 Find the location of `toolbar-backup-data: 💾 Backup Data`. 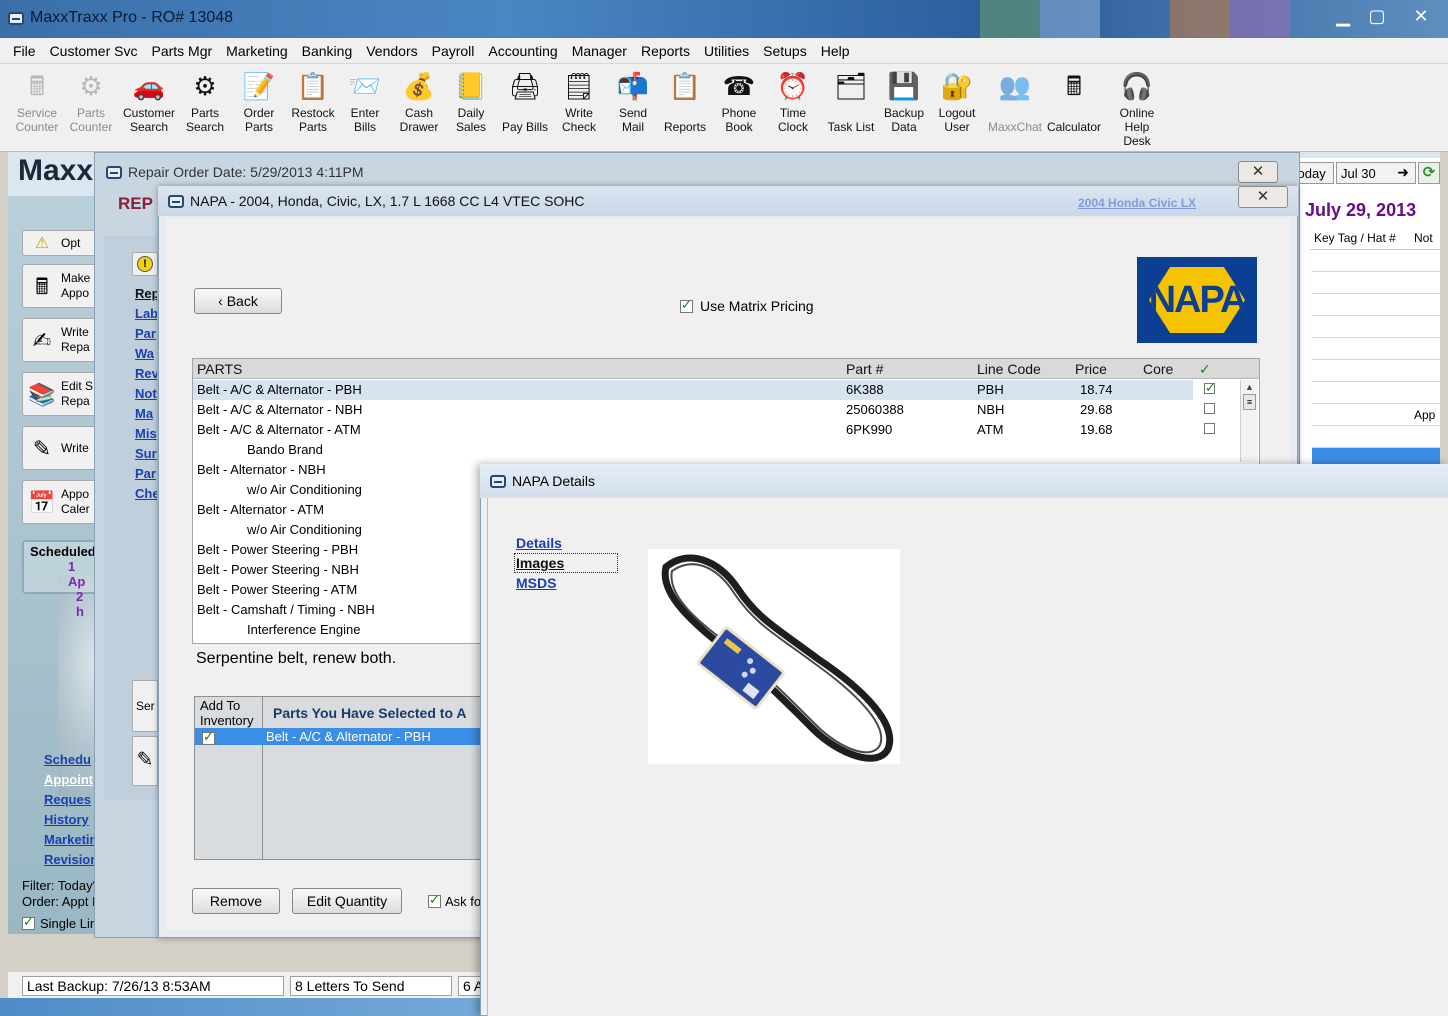

toolbar-backup-data: 💾 Backup Data is located at coordinates (904, 101).